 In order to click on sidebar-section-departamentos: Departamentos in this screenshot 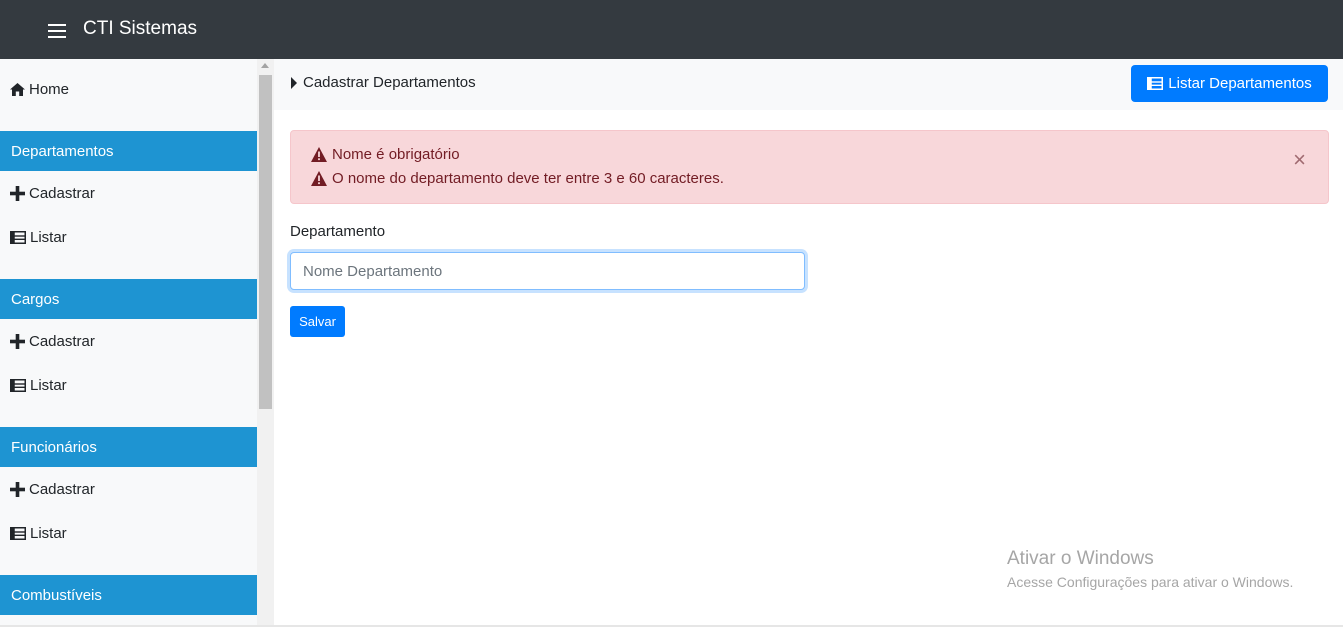, I will do `click(128, 151)`.